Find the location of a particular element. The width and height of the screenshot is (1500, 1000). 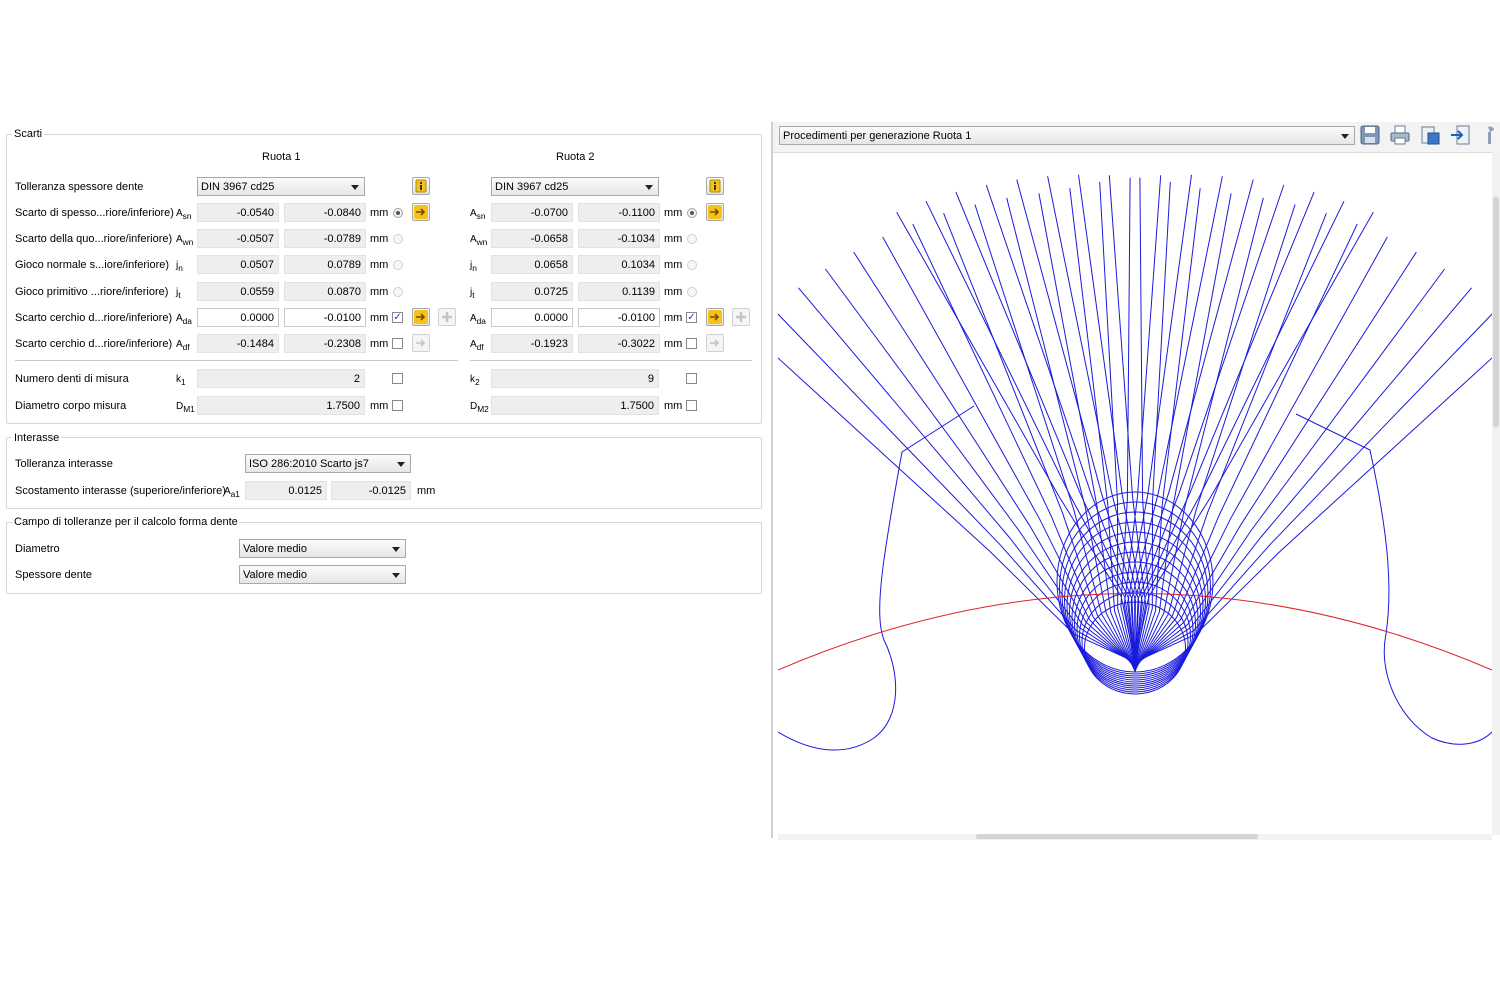

asn-ruota2-radio is located at coordinates (692, 213).